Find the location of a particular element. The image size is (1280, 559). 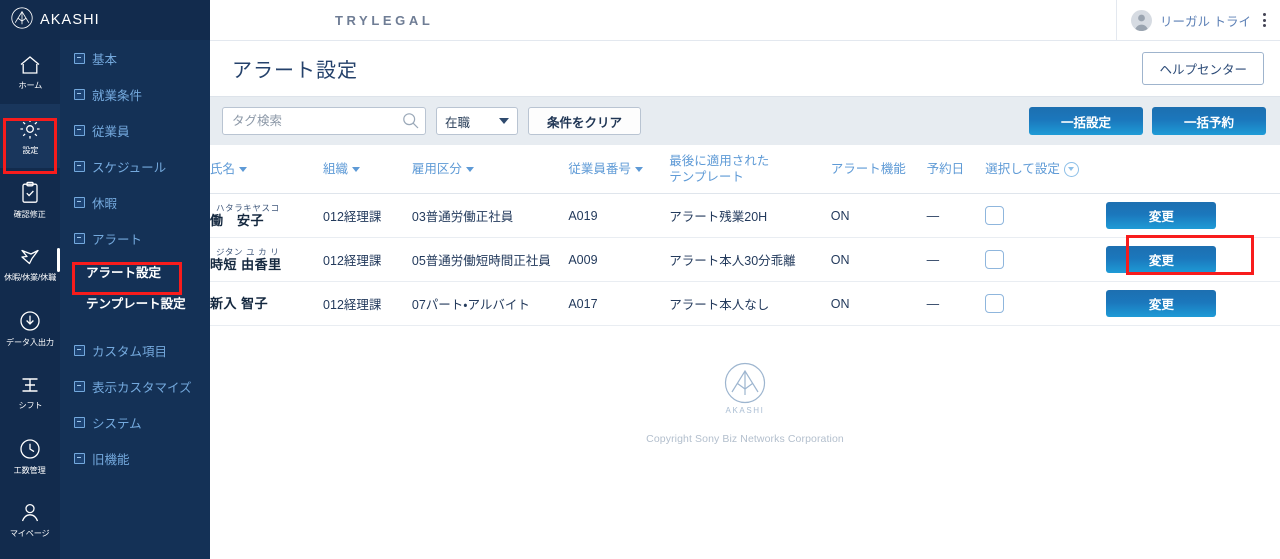

rail-item-home: ホーム is located at coordinates (30, 72).